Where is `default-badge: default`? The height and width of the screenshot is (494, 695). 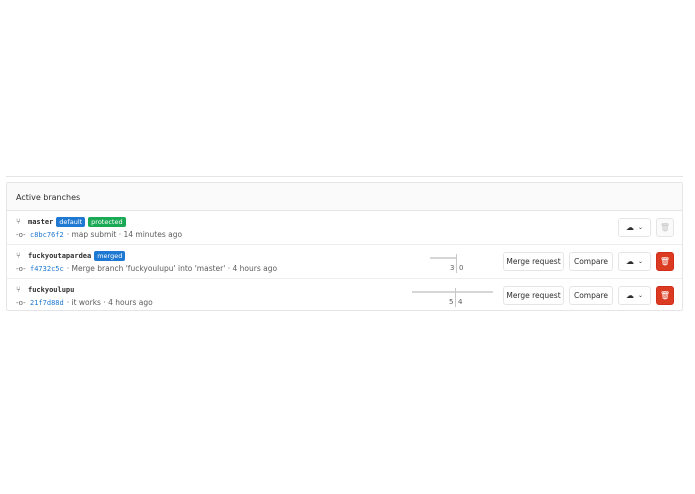 default-badge: default is located at coordinates (71, 222).